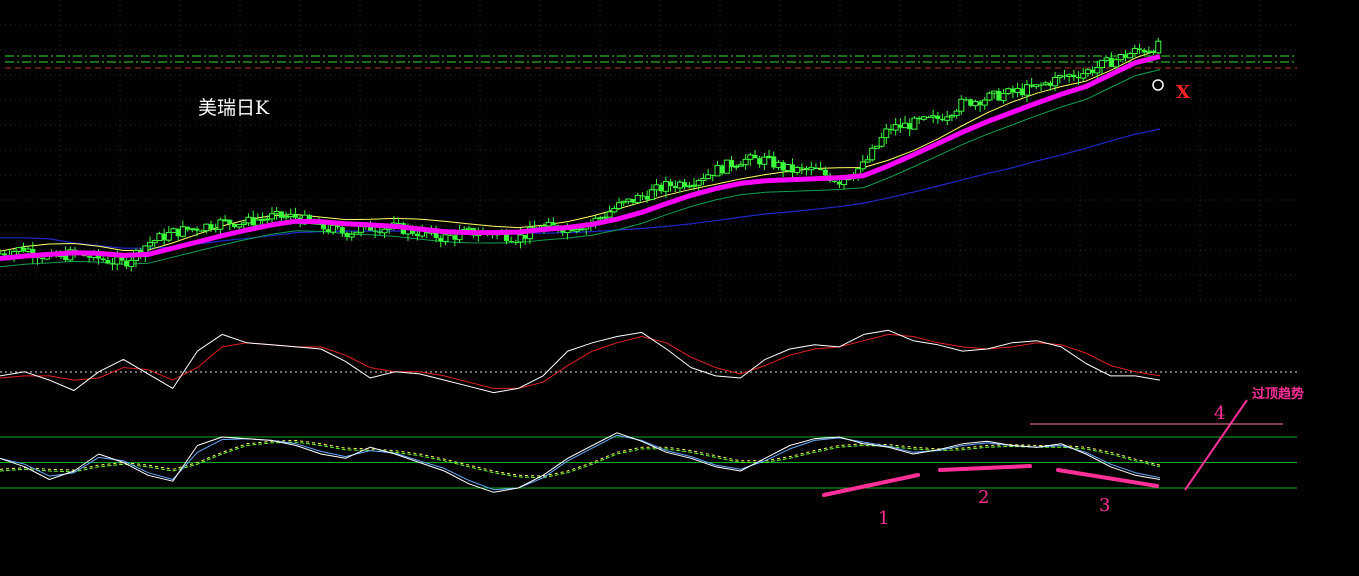 This screenshot has width=1359, height=576. Describe the element at coordinates (580, 460) in the screenshot. I see `osc-green-line` at that location.